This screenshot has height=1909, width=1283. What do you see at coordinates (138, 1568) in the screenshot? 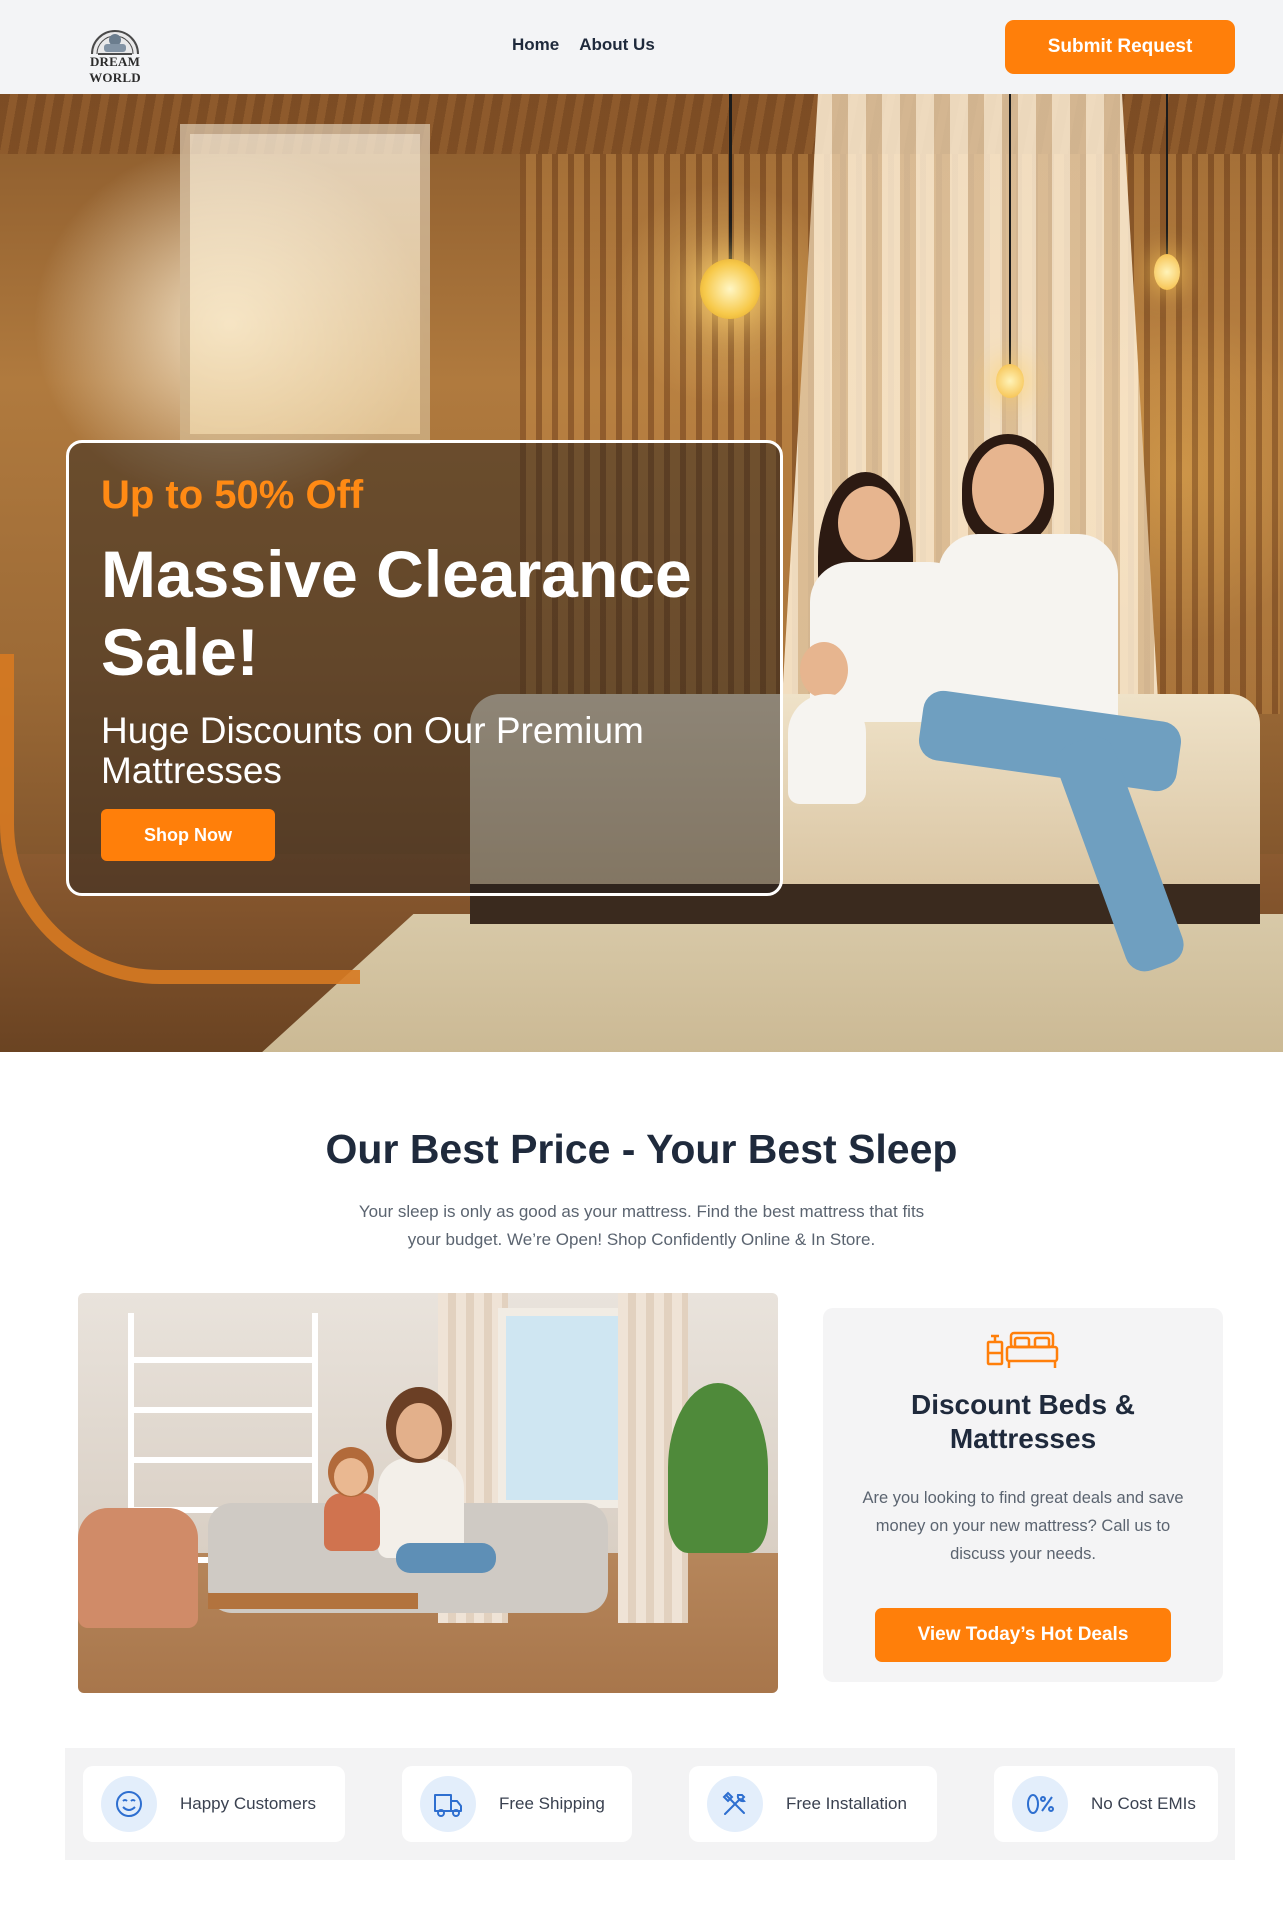
I see `photo-armchair` at bounding box center [138, 1568].